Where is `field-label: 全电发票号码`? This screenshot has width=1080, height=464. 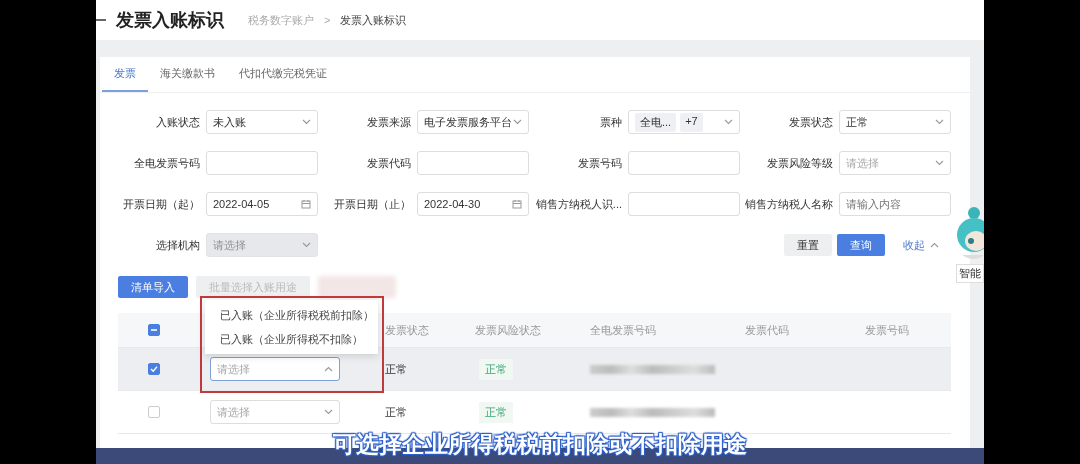
field-label: 全电发票号码 is located at coordinates (166, 163).